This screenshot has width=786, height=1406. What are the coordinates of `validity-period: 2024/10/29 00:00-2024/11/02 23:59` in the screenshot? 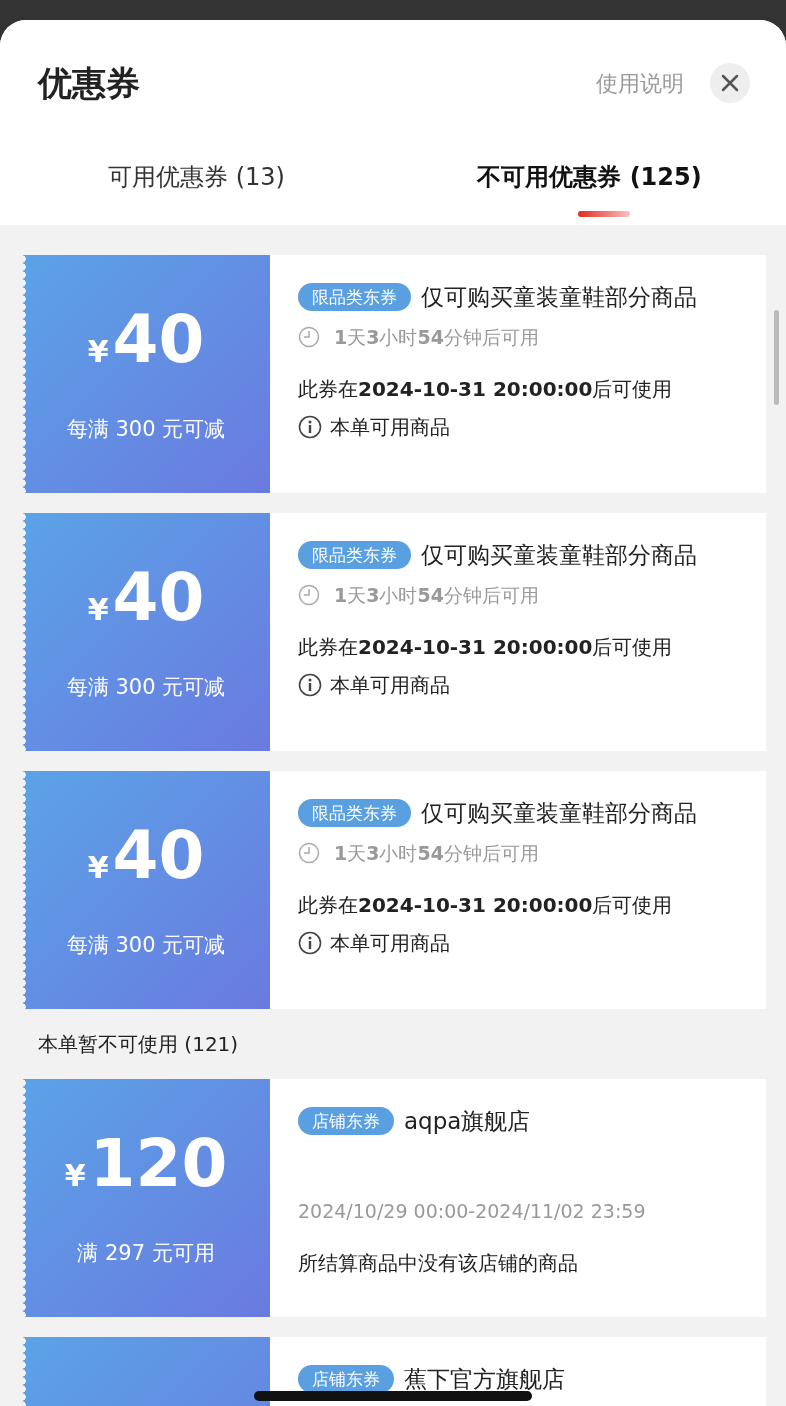 It's located at (472, 1211).